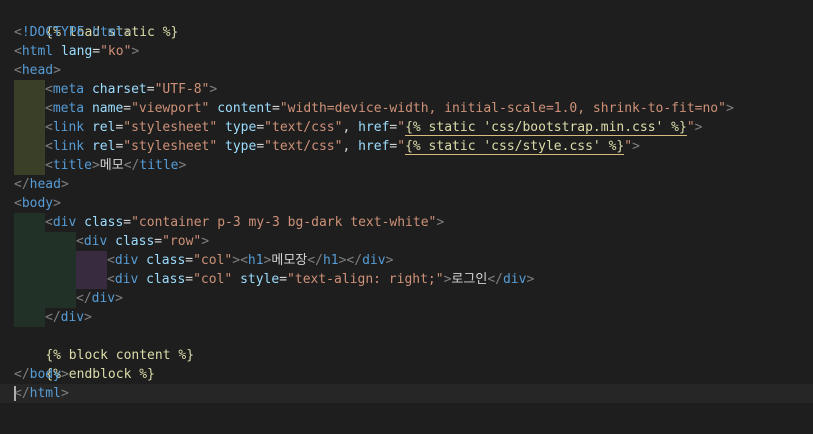 The width and height of the screenshot is (813, 434). What do you see at coordinates (365, 279) in the screenshot?
I see `attr-value: "text-align: right;"` at bounding box center [365, 279].